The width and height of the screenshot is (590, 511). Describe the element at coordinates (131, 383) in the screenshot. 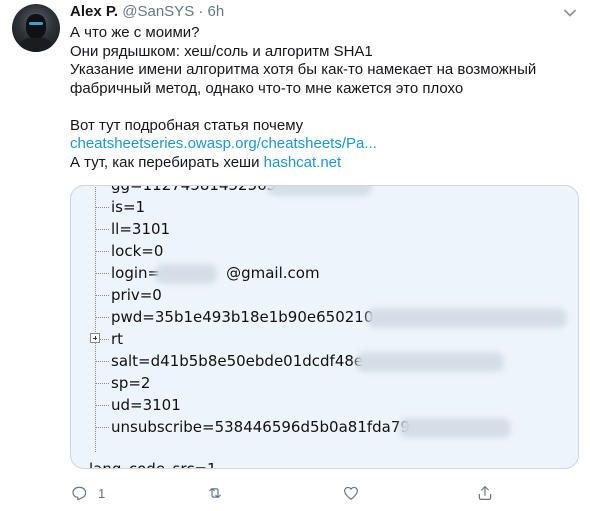

I see `tree-item-label: sp=2` at that location.